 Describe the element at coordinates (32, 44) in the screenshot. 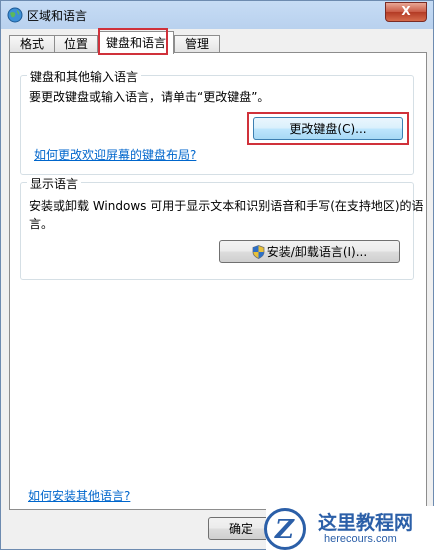

I see `tab-formats: 格式` at that location.